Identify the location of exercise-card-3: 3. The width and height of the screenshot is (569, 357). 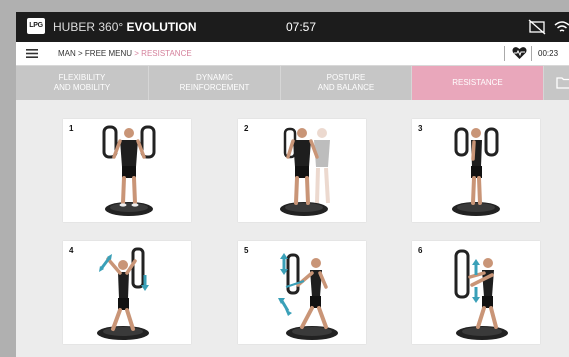
(476, 170).